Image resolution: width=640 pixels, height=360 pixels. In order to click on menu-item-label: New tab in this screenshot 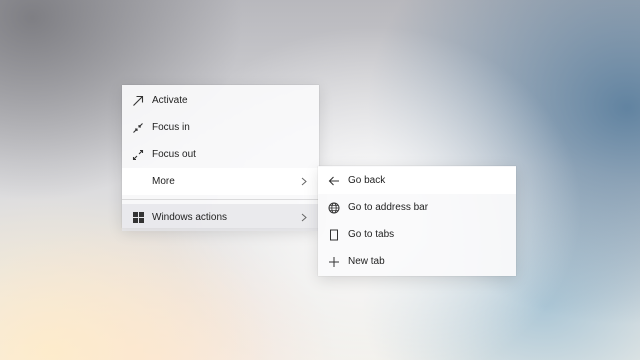, I will do `click(366, 261)`.